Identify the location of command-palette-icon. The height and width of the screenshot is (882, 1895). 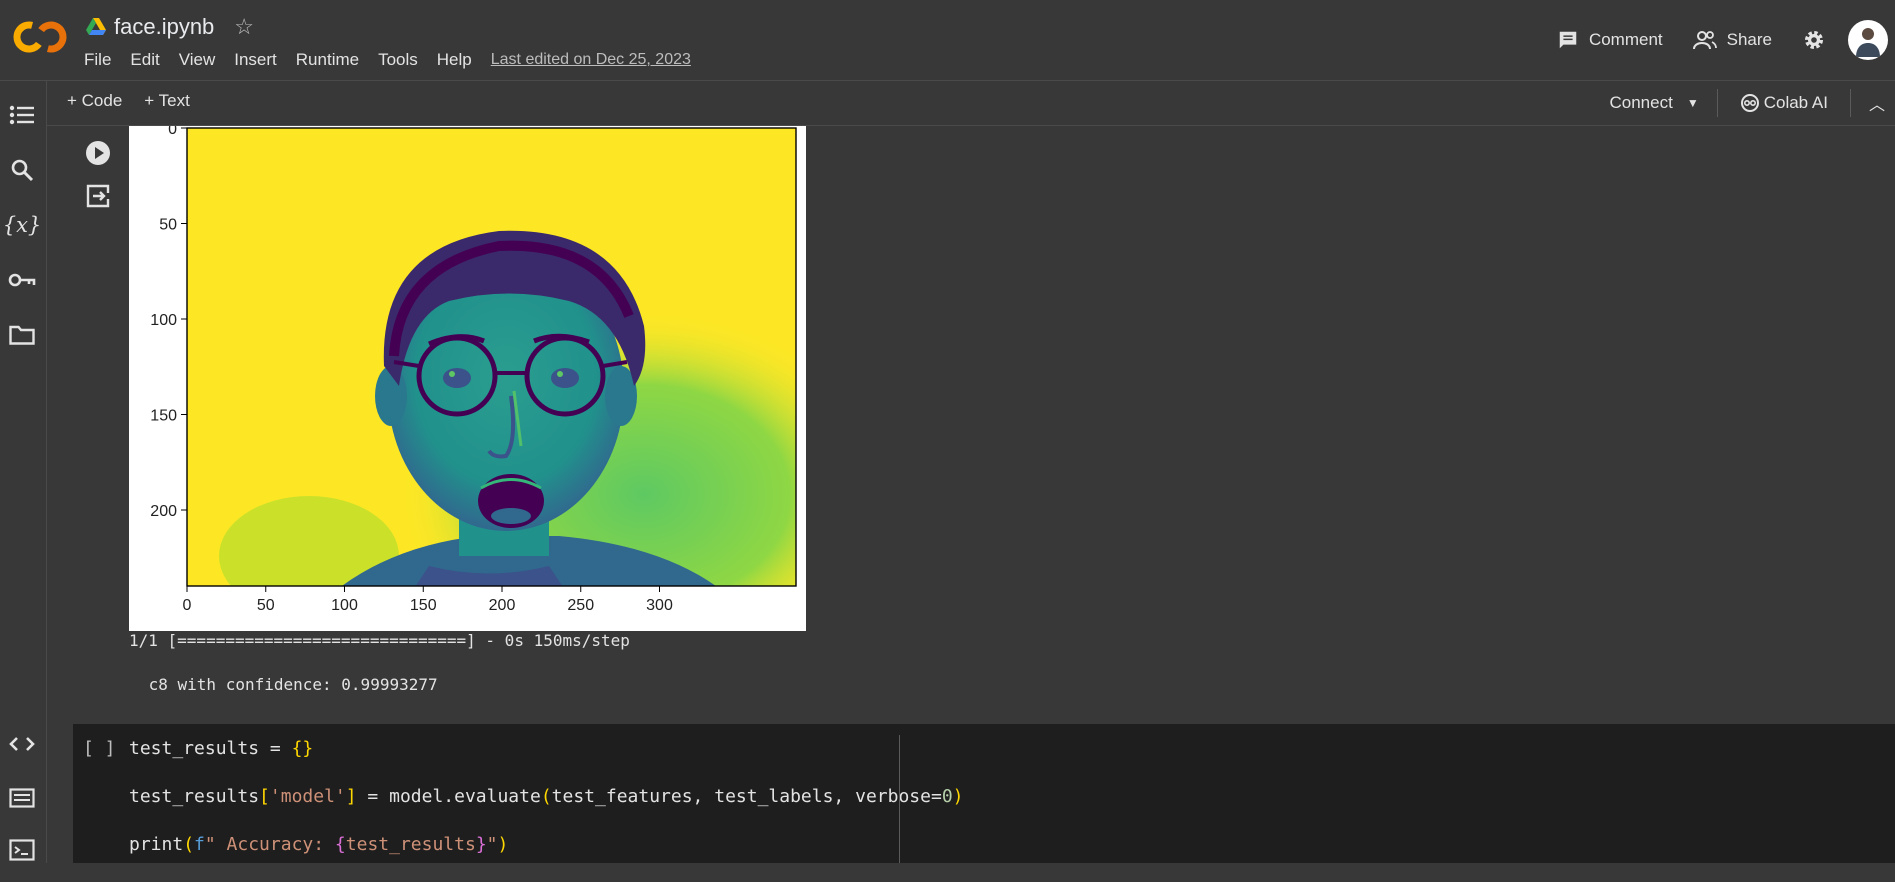
(22, 798).